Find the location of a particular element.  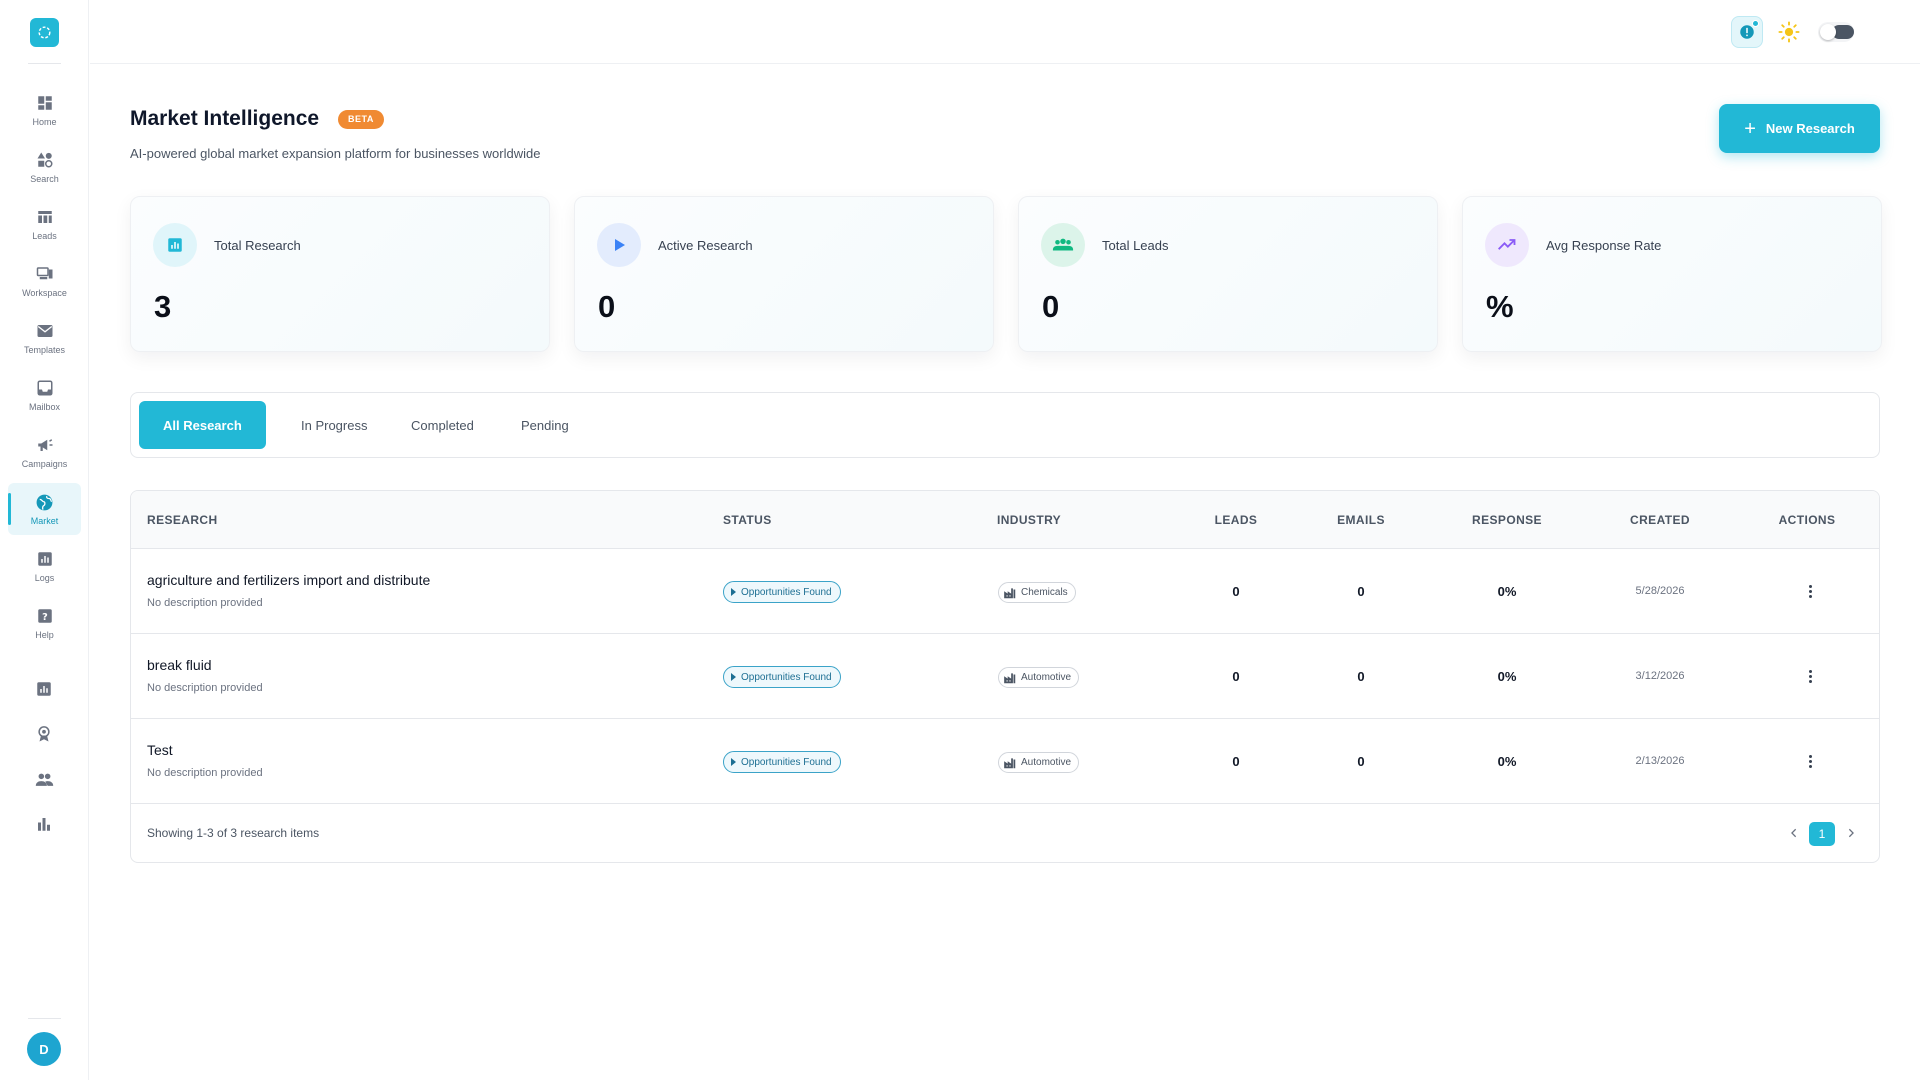

research-description: No description provided is located at coordinates (205, 773).